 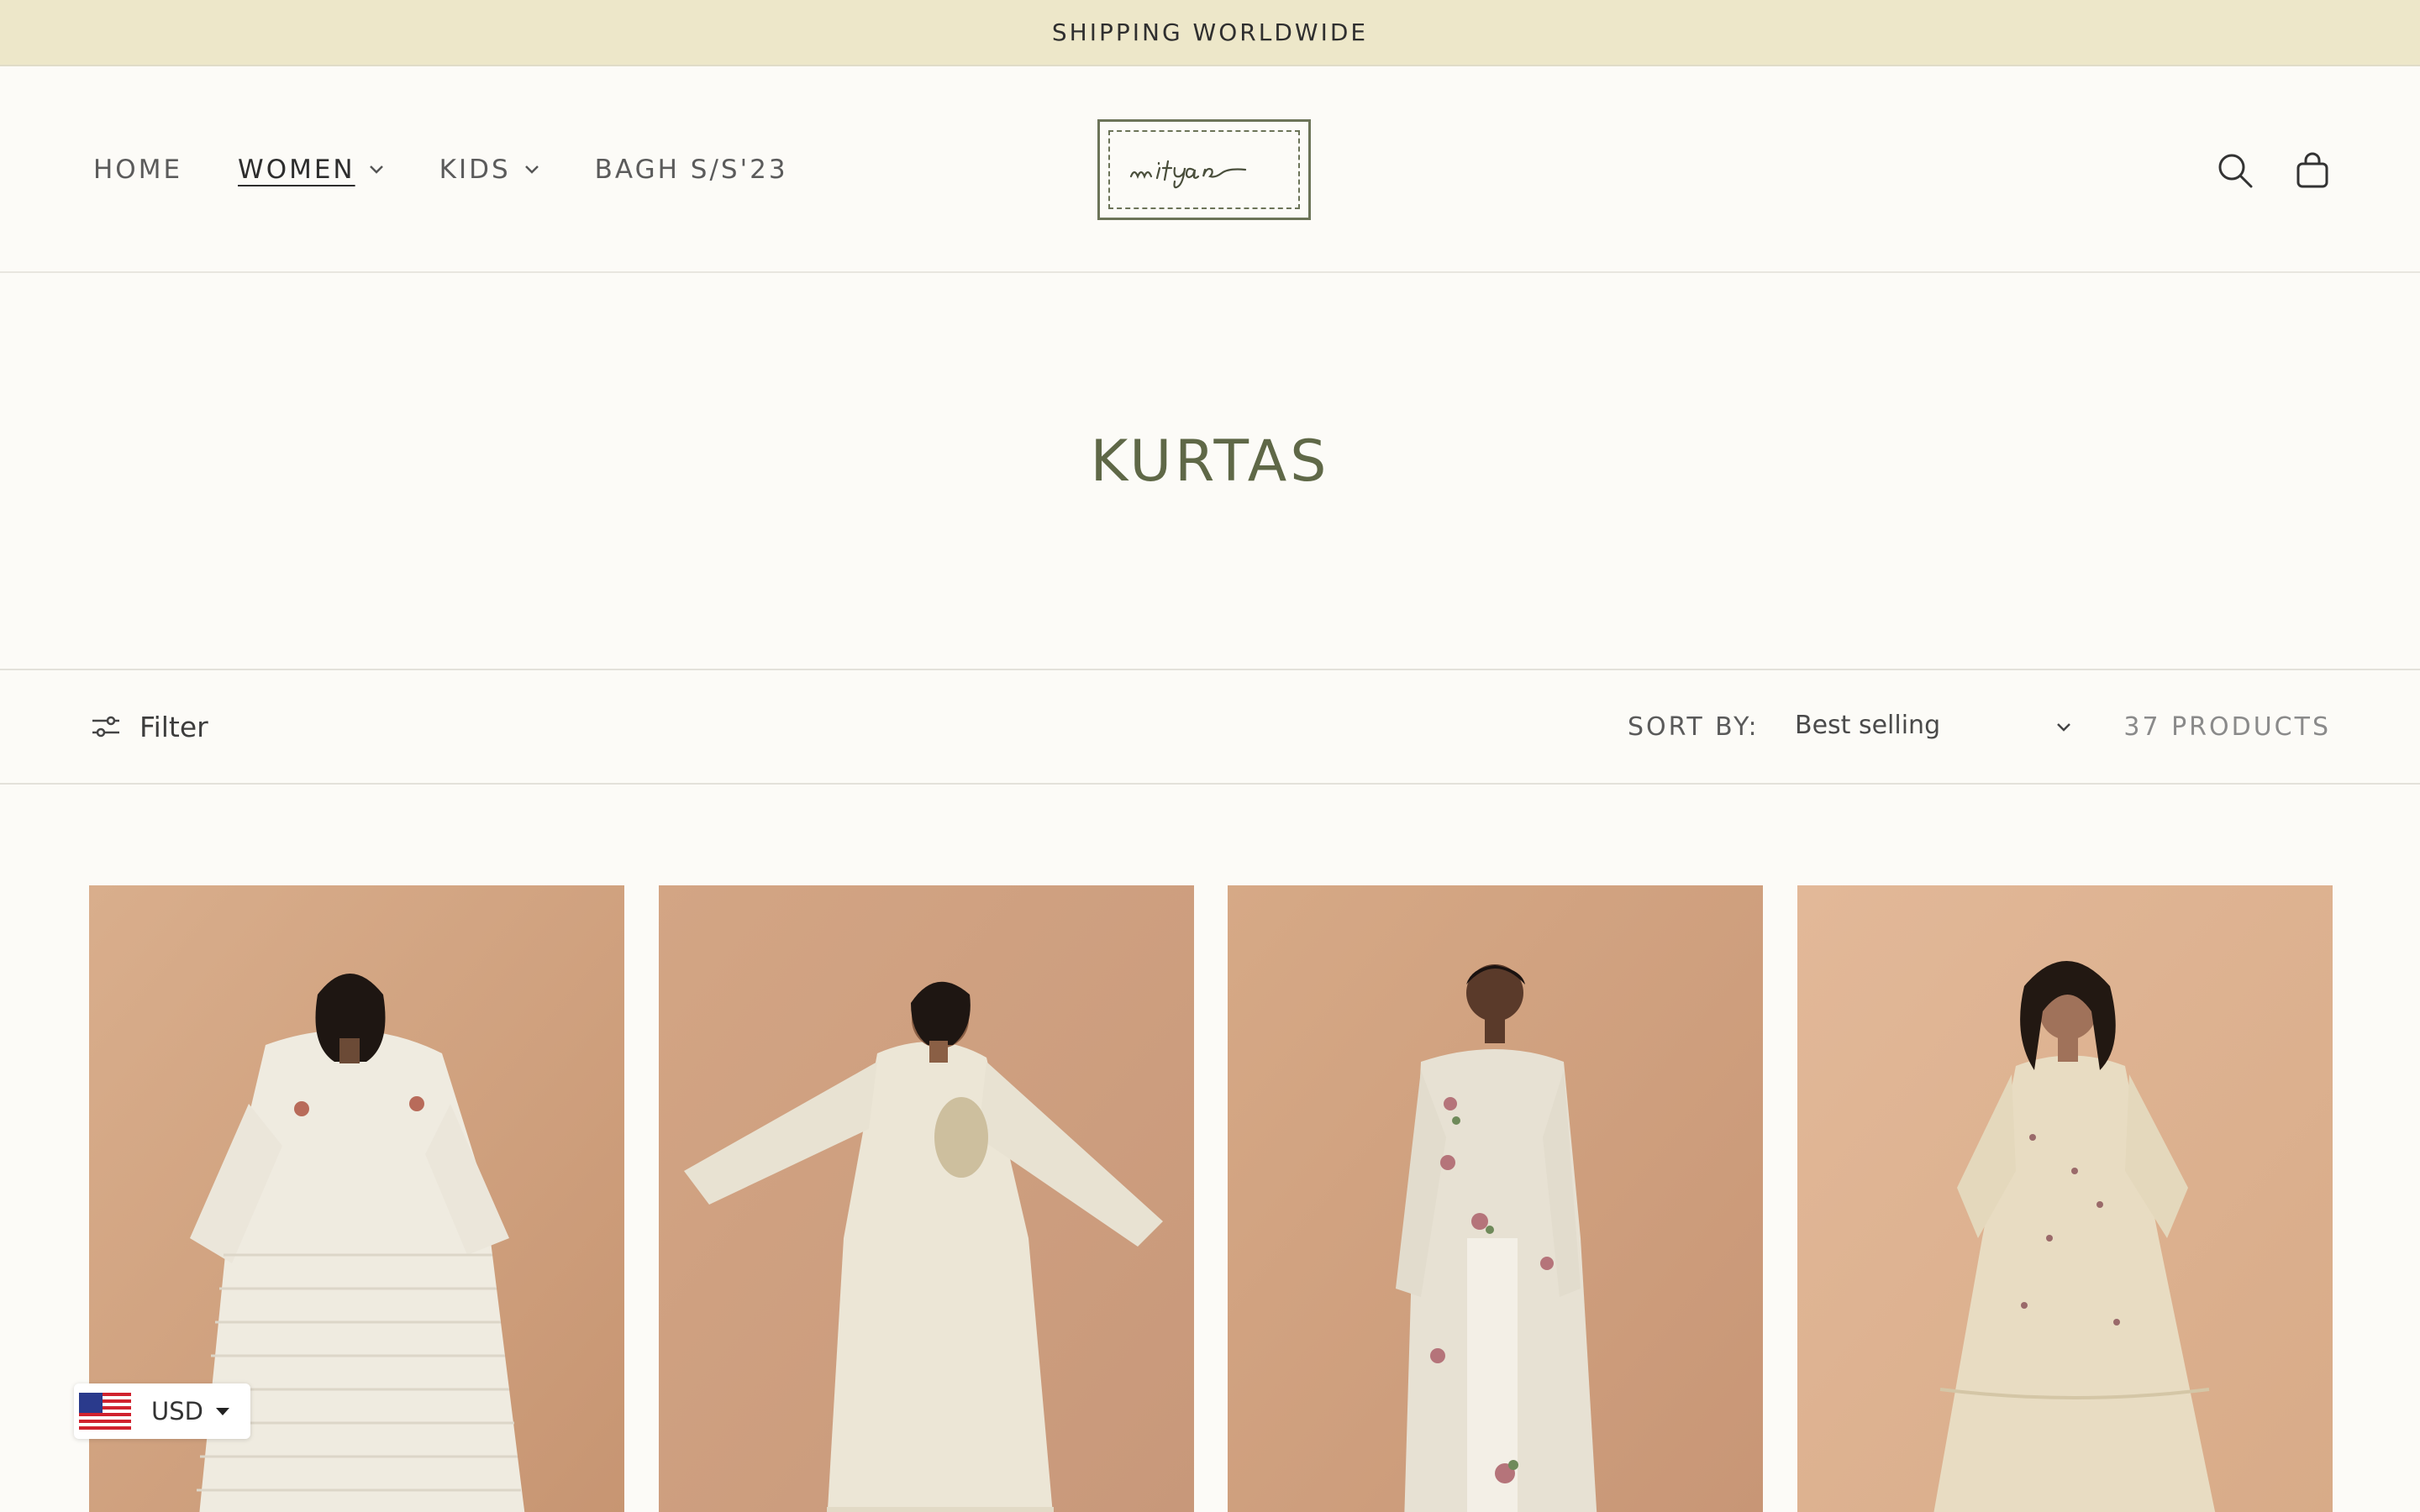 I want to click on nav-item-label: WOMEN, so click(x=296, y=170).